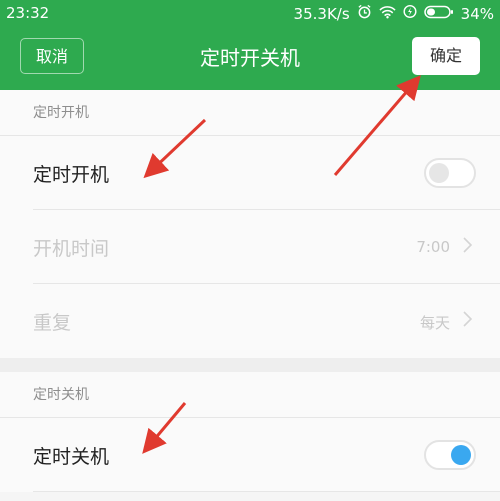 The image size is (500, 501). I want to click on status-indicators: 35.3K/s 34%, so click(394, 13).